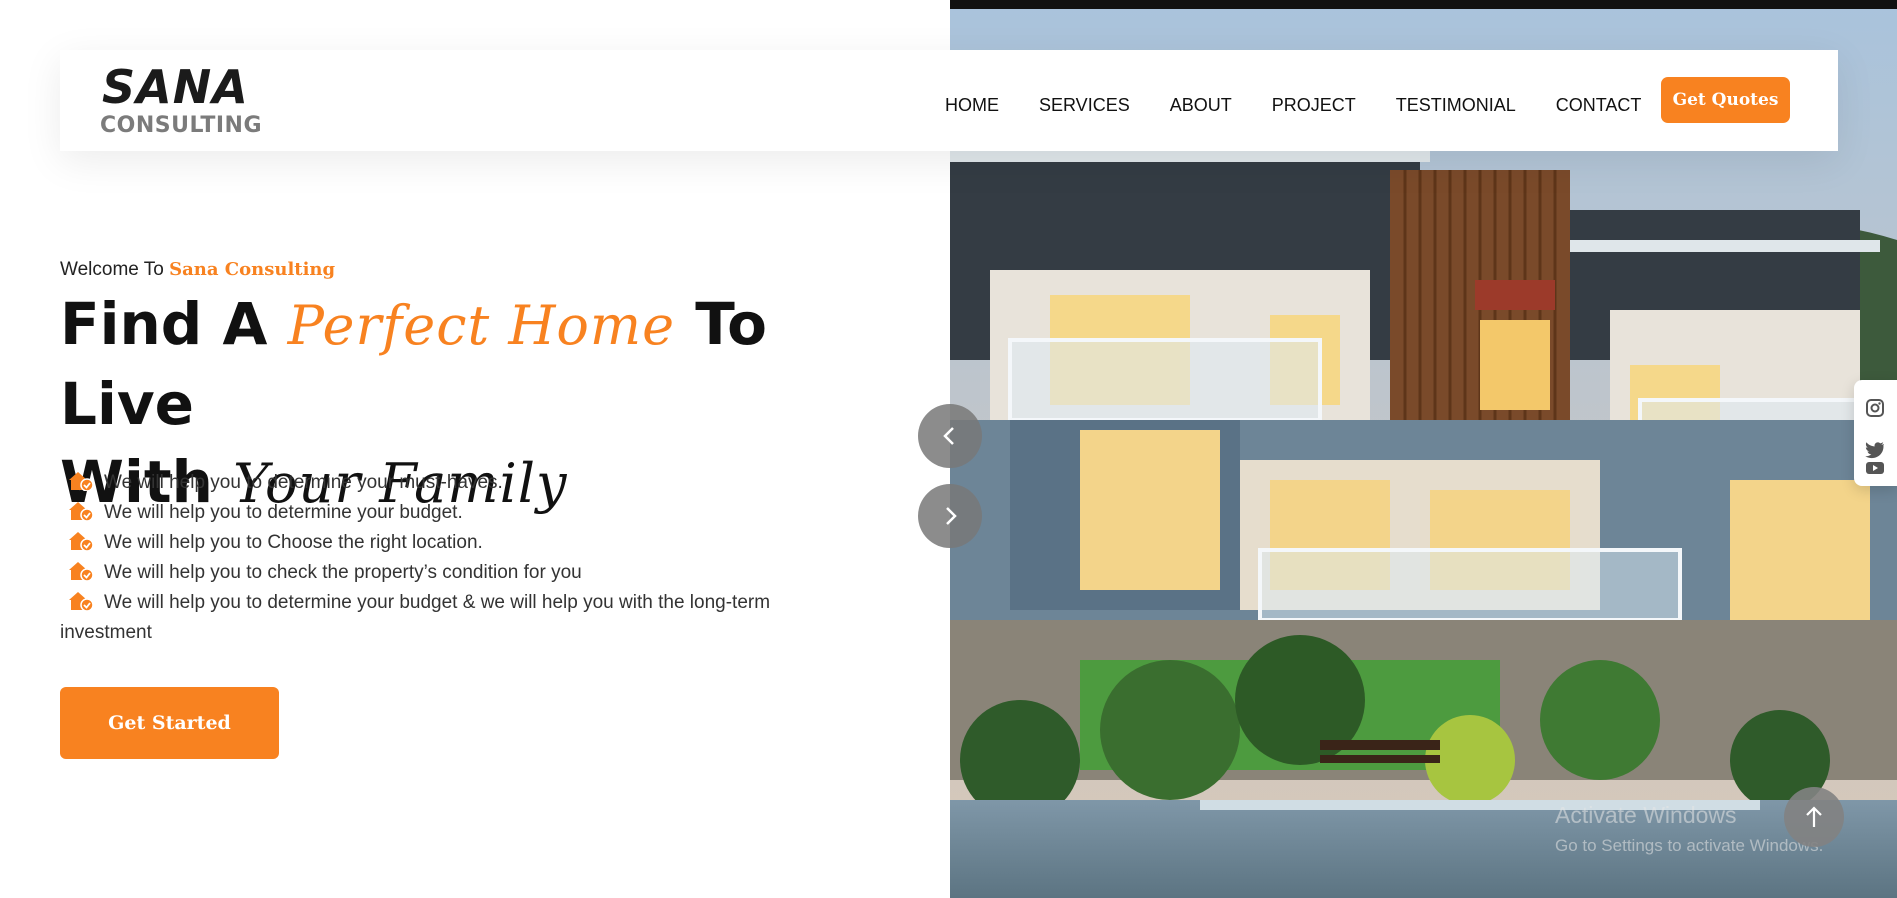  What do you see at coordinates (1423, 4) in the screenshot?
I see `top-border-line` at bounding box center [1423, 4].